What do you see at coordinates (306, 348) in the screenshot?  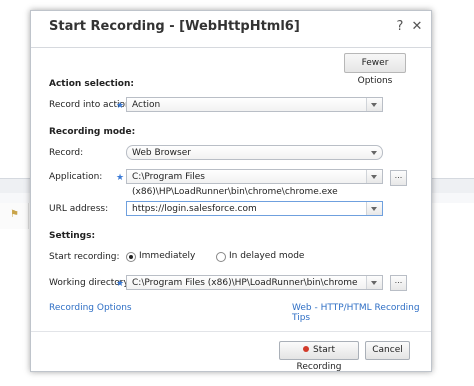 I see `record-icon` at bounding box center [306, 348].